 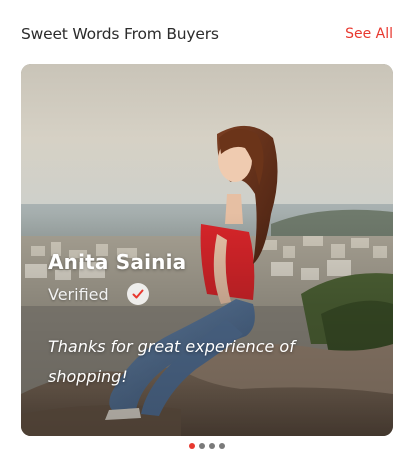 What do you see at coordinates (207, 446) in the screenshot?
I see `carousel-pagination` at bounding box center [207, 446].